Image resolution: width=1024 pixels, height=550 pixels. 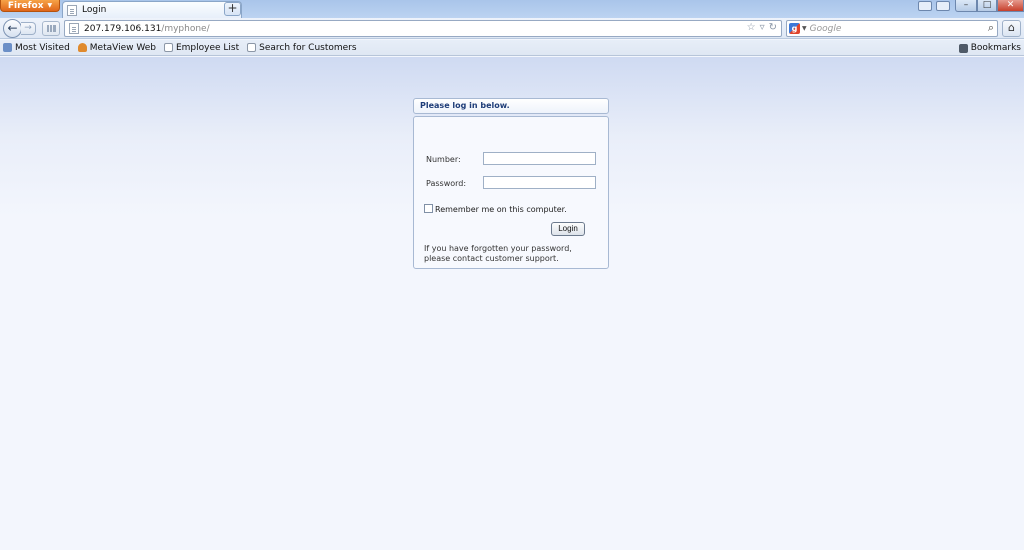 What do you see at coordinates (987, 6) in the screenshot?
I see `maximize-button: □` at bounding box center [987, 6].